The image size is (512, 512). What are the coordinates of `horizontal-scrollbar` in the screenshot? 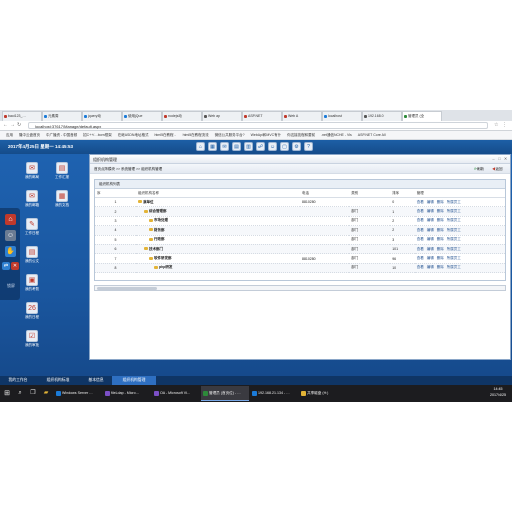 It's located at (300, 288).